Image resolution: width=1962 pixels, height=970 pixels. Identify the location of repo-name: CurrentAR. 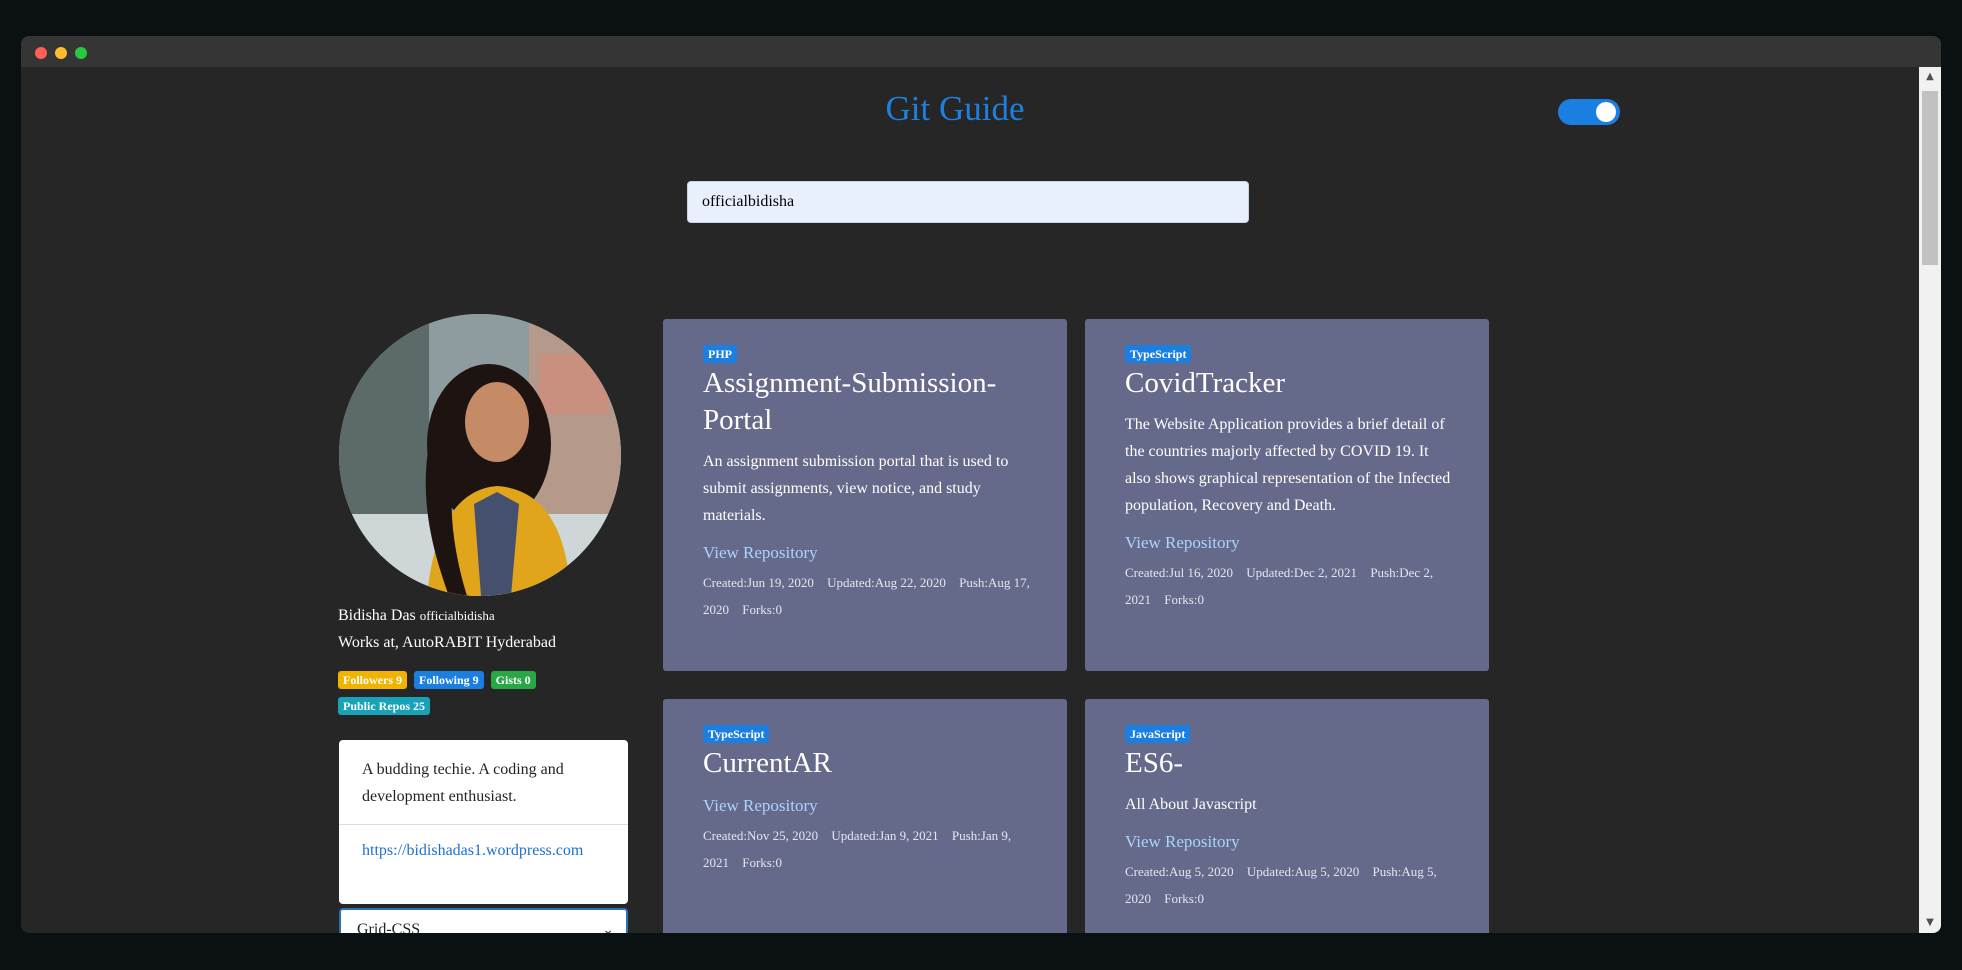
(767, 763).